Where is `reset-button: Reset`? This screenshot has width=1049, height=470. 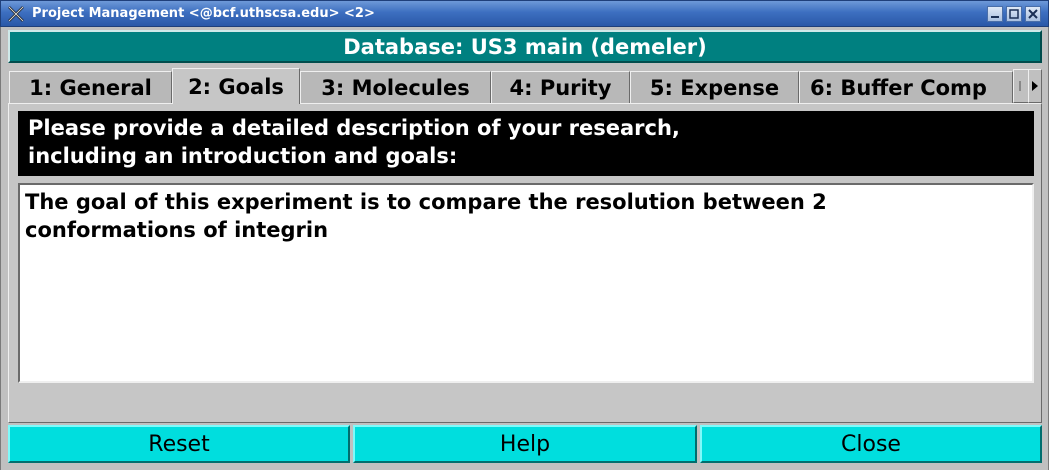 reset-button: Reset is located at coordinates (179, 444).